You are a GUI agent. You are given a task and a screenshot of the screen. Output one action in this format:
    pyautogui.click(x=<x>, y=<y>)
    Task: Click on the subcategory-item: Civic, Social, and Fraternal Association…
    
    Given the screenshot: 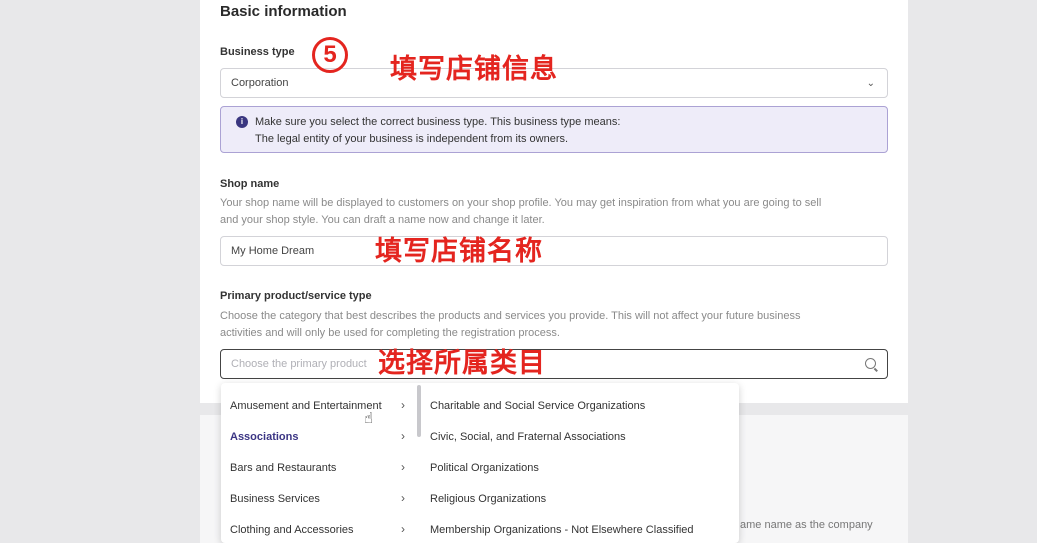 What is the action you would take?
    pyautogui.click(x=580, y=433)
    